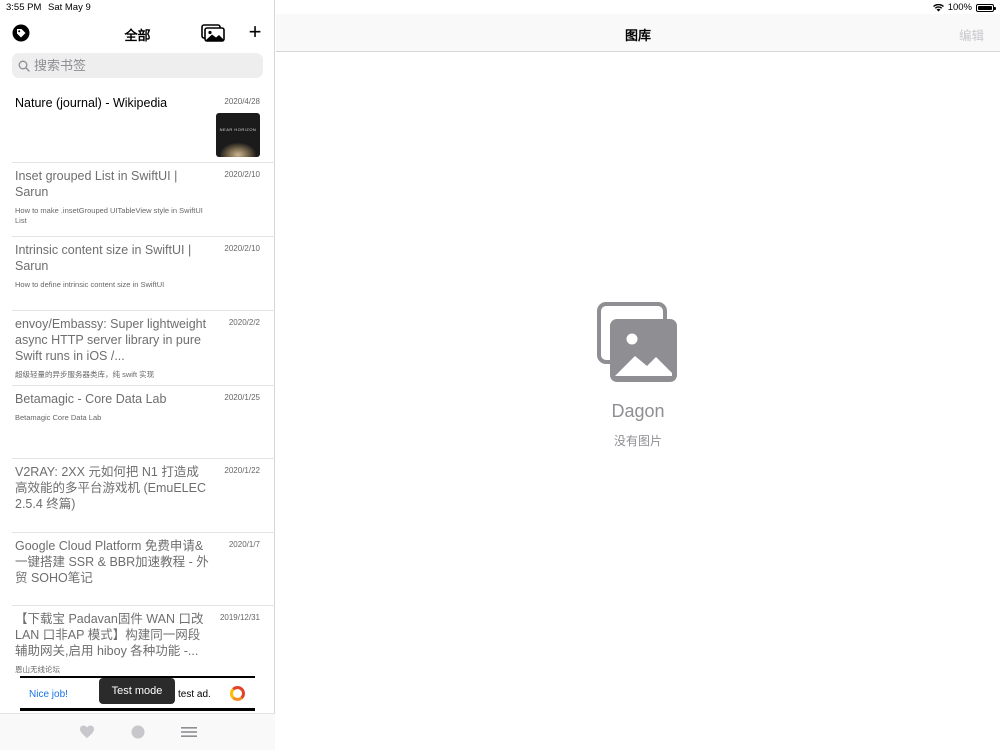 The image size is (1000, 750). I want to click on add-bookmark-button: +, so click(255, 32).